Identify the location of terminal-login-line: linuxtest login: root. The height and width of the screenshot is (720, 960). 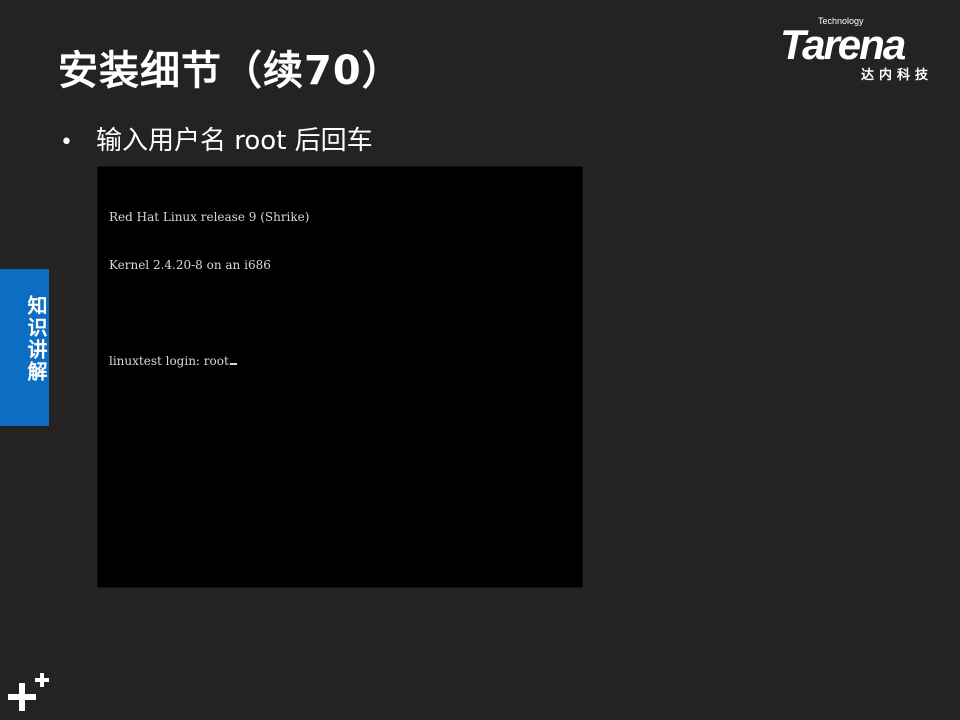
(209, 361).